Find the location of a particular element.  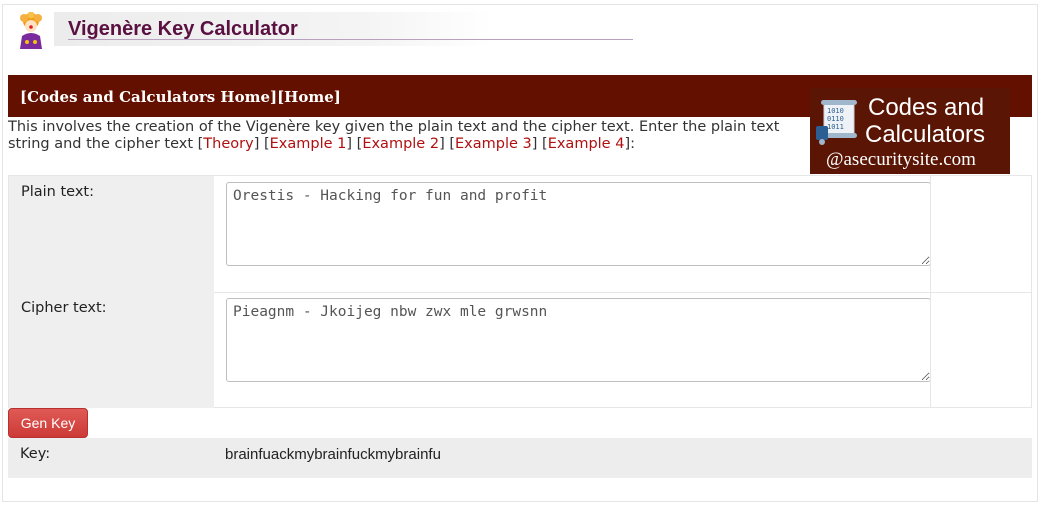

cipher-text-label: Cipher text: is located at coordinates (64, 308).